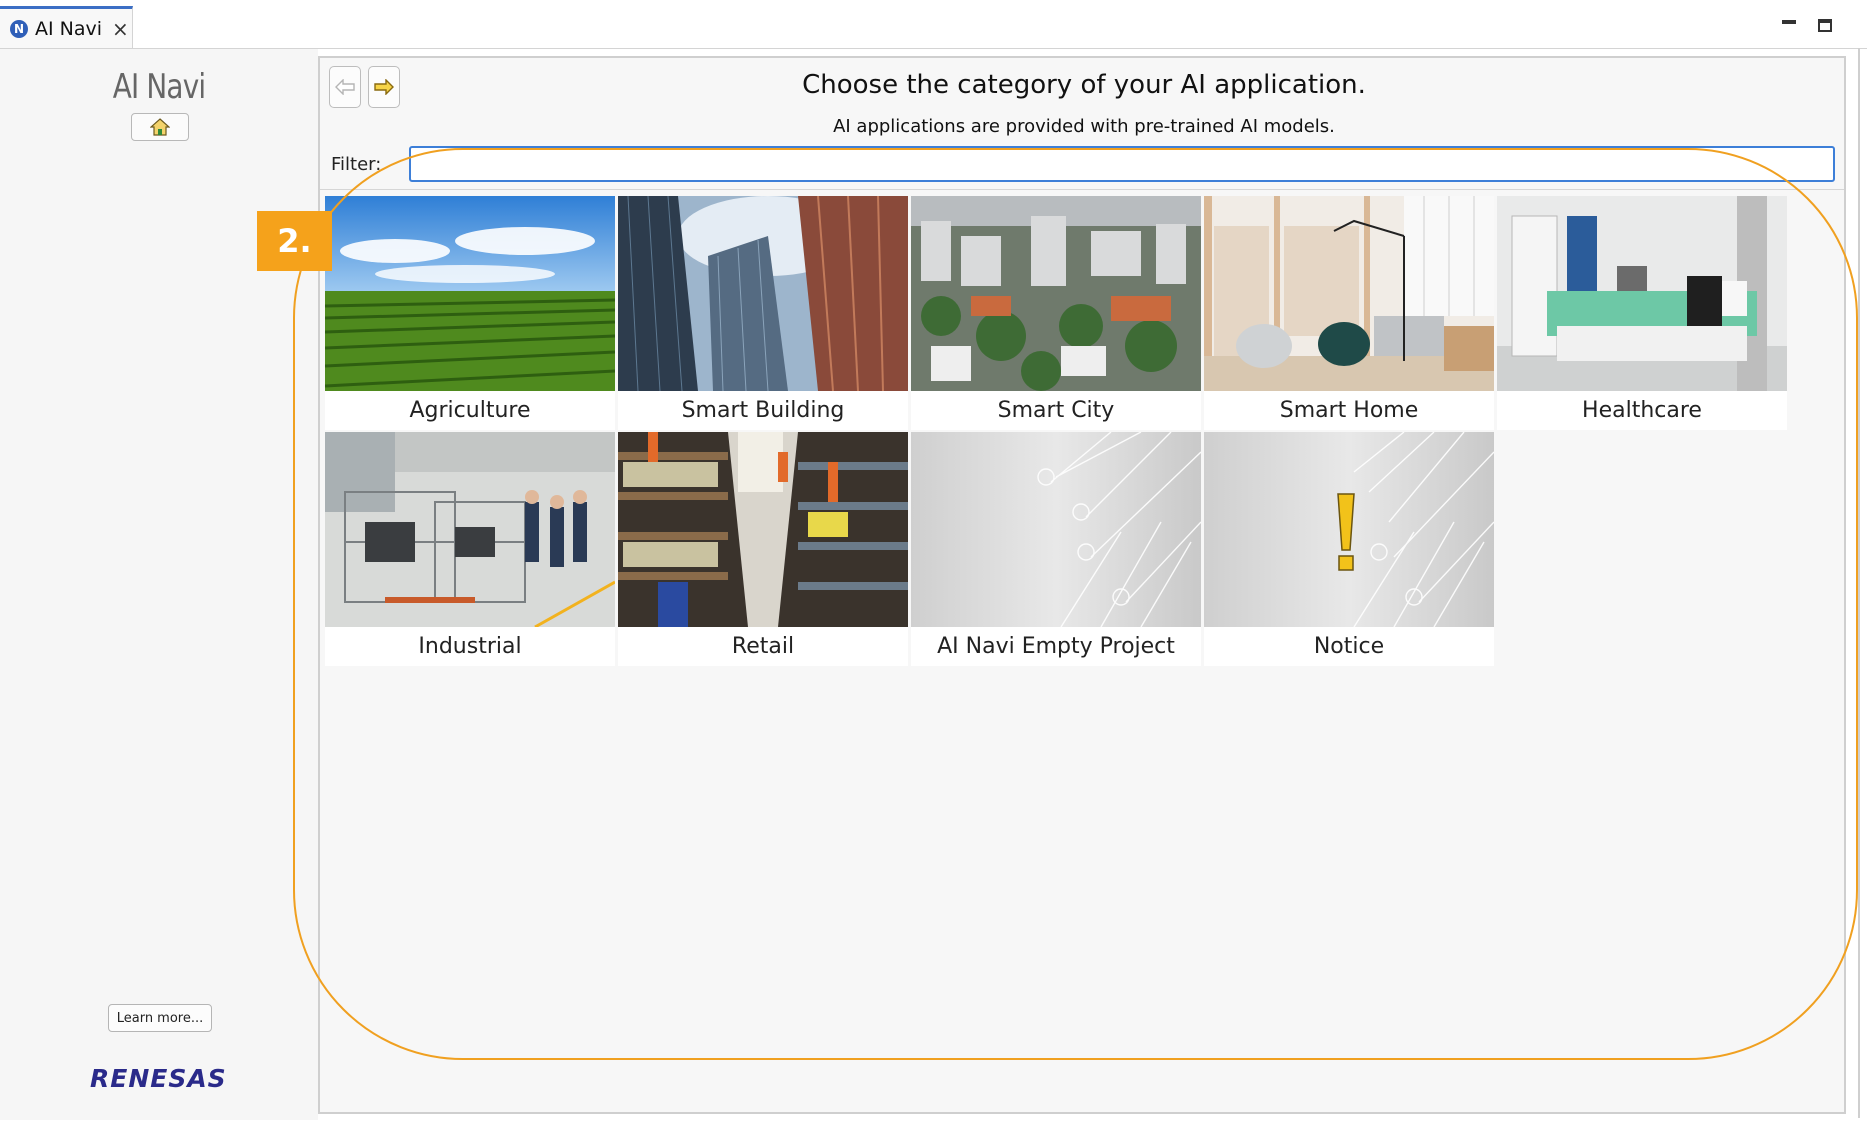 The width and height of the screenshot is (1867, 1125). What do you see at coordinates (470, 410) in the screenshot?
I see `category-label: Agriculture` at bounding box center [470, 410].